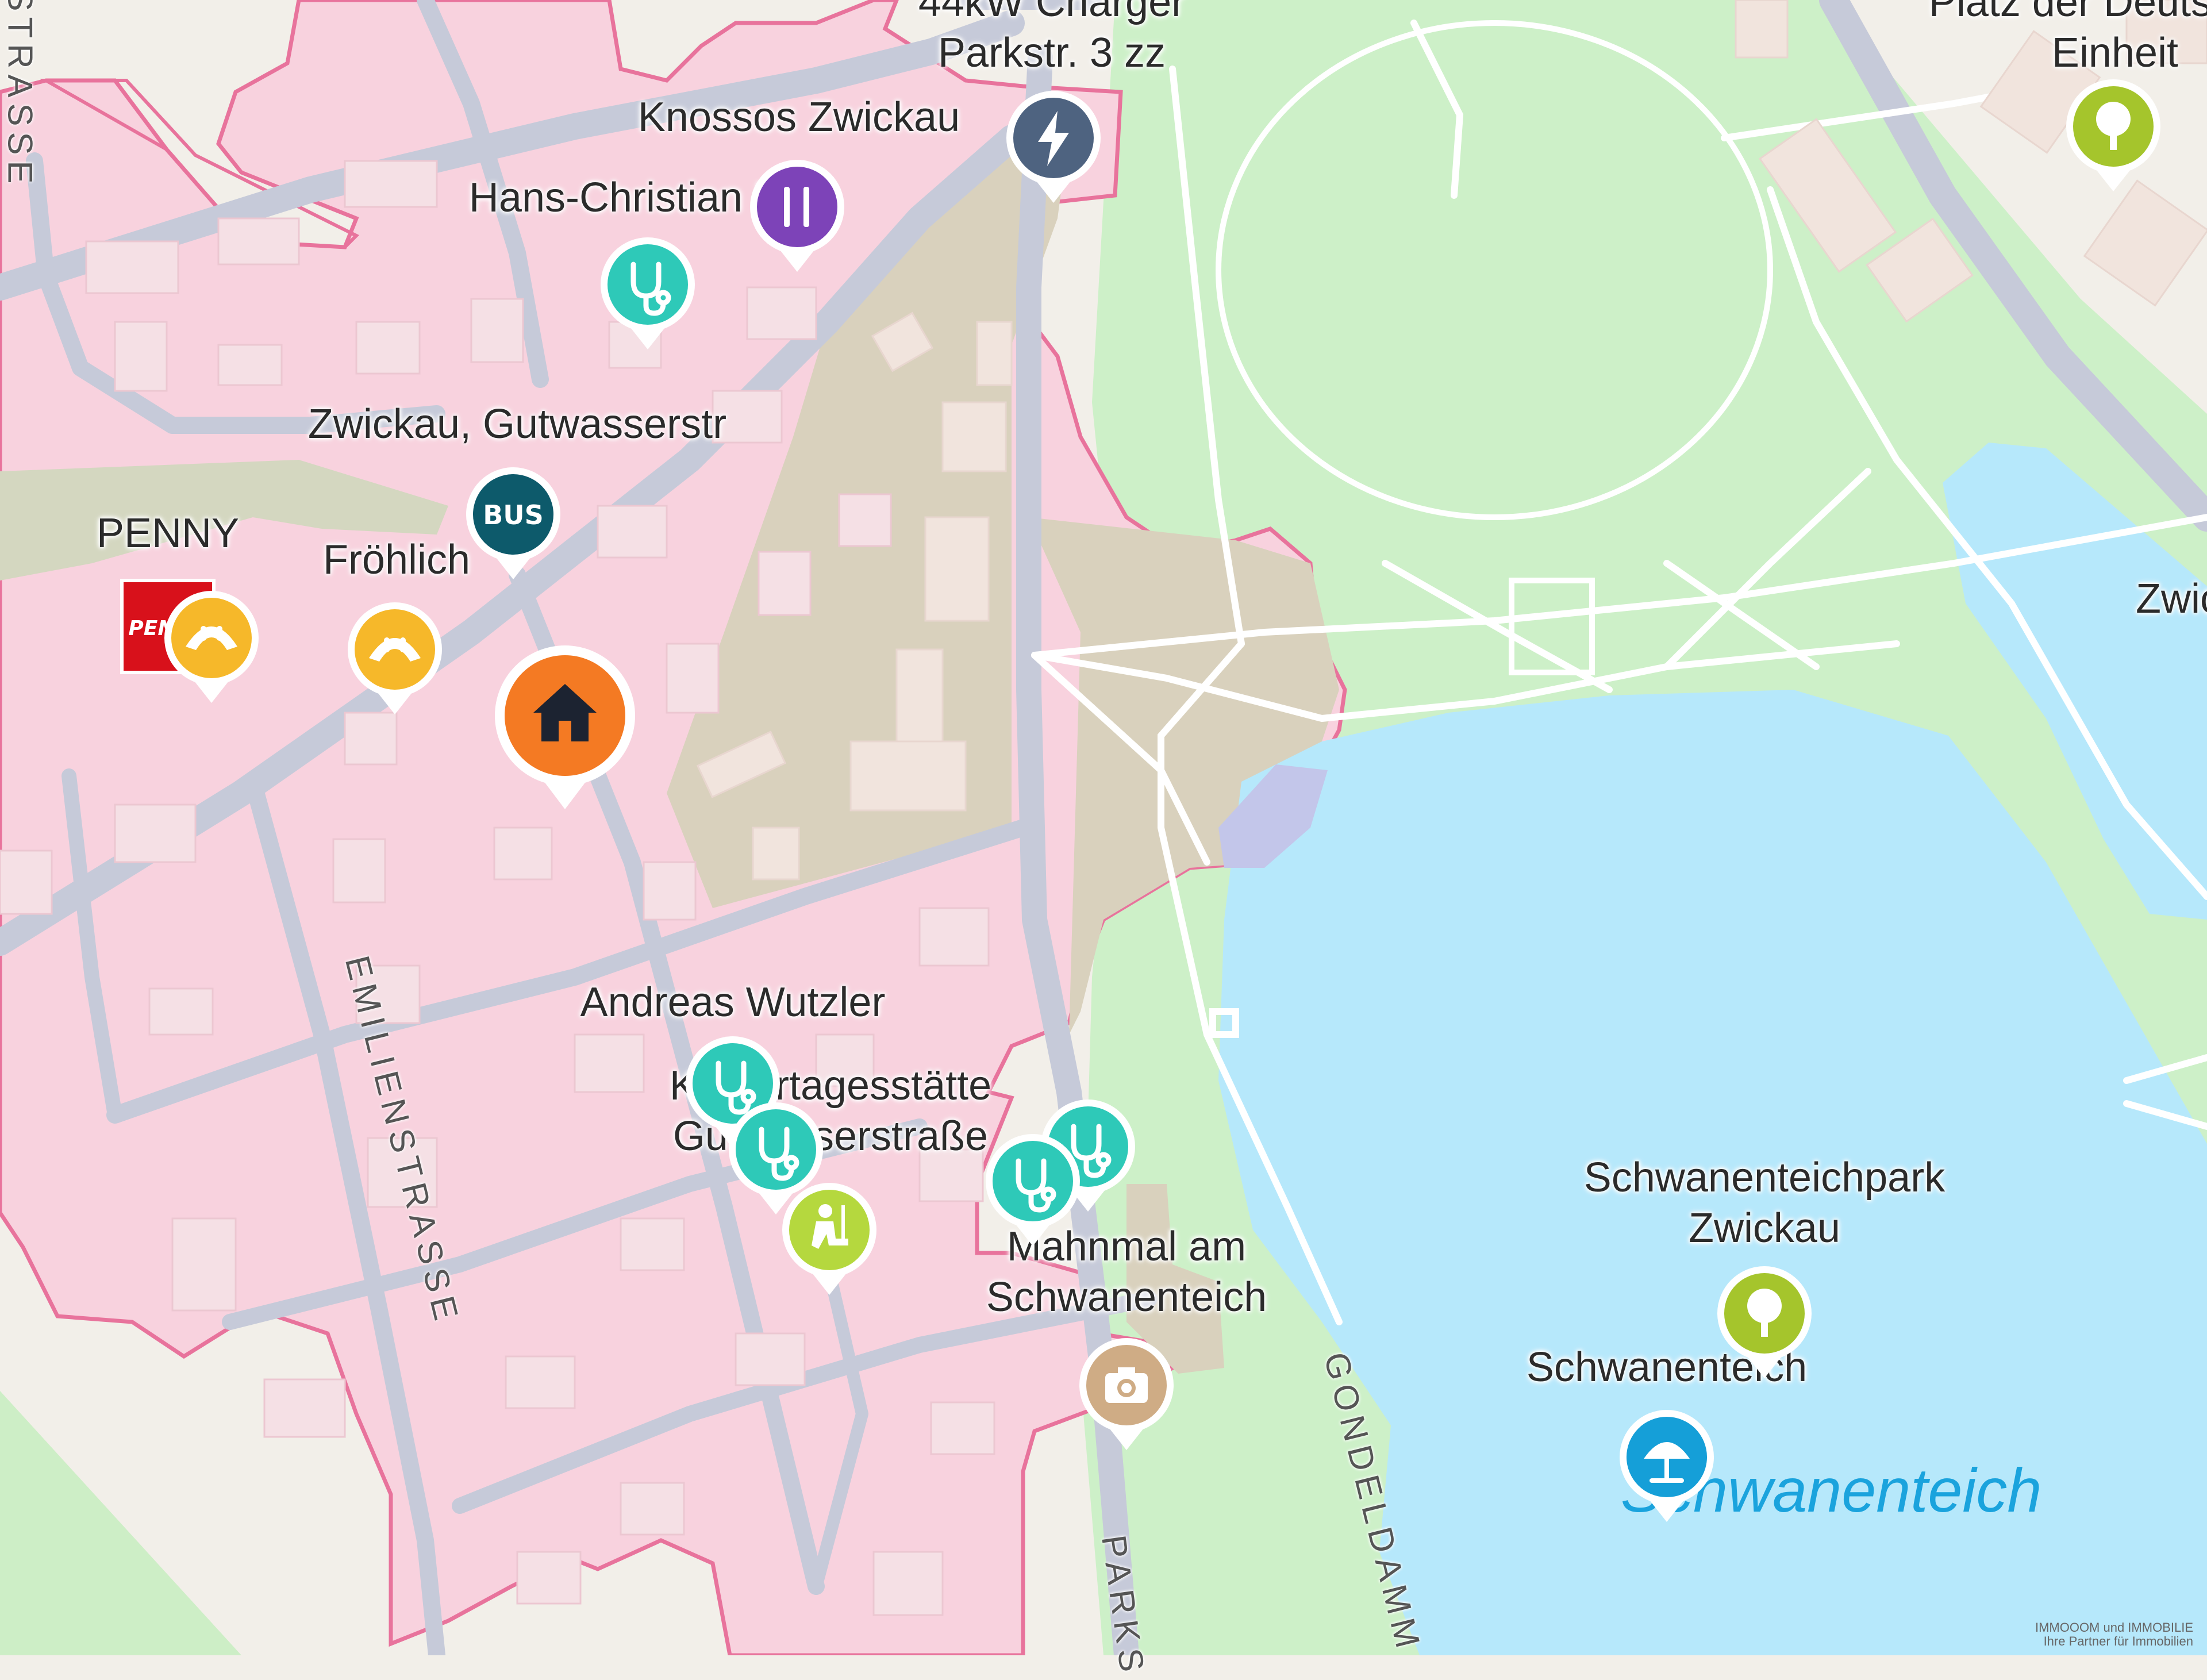 The height and width of the screenshot is (1680, 2207). What do you see at coordinates (1052, 38) in the screenshot?
I see `label-charger: 44kW Charger Parkstr. 3 zz` at bounding box center [1052, 38].